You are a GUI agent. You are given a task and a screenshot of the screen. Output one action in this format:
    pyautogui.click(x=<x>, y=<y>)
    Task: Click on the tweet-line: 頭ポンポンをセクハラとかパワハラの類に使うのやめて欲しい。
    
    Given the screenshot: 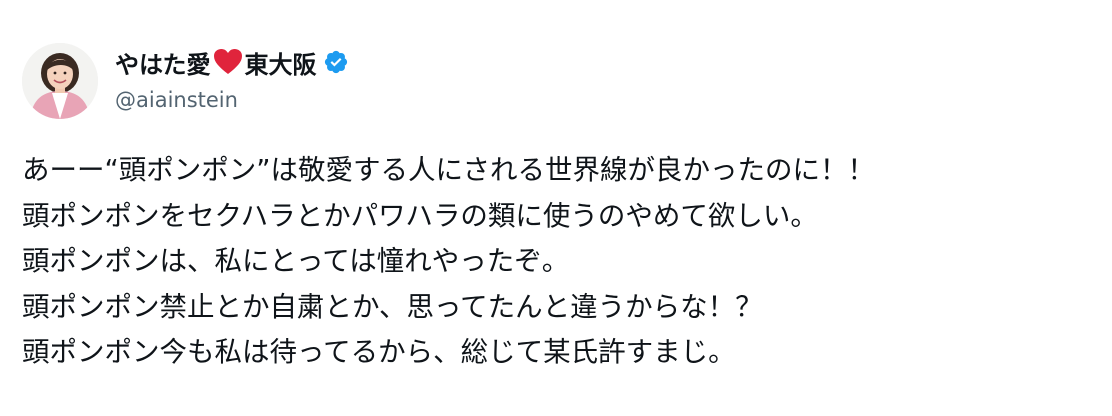 What is the action you would take?
    pyautogui.click(x=420, y=215)
    